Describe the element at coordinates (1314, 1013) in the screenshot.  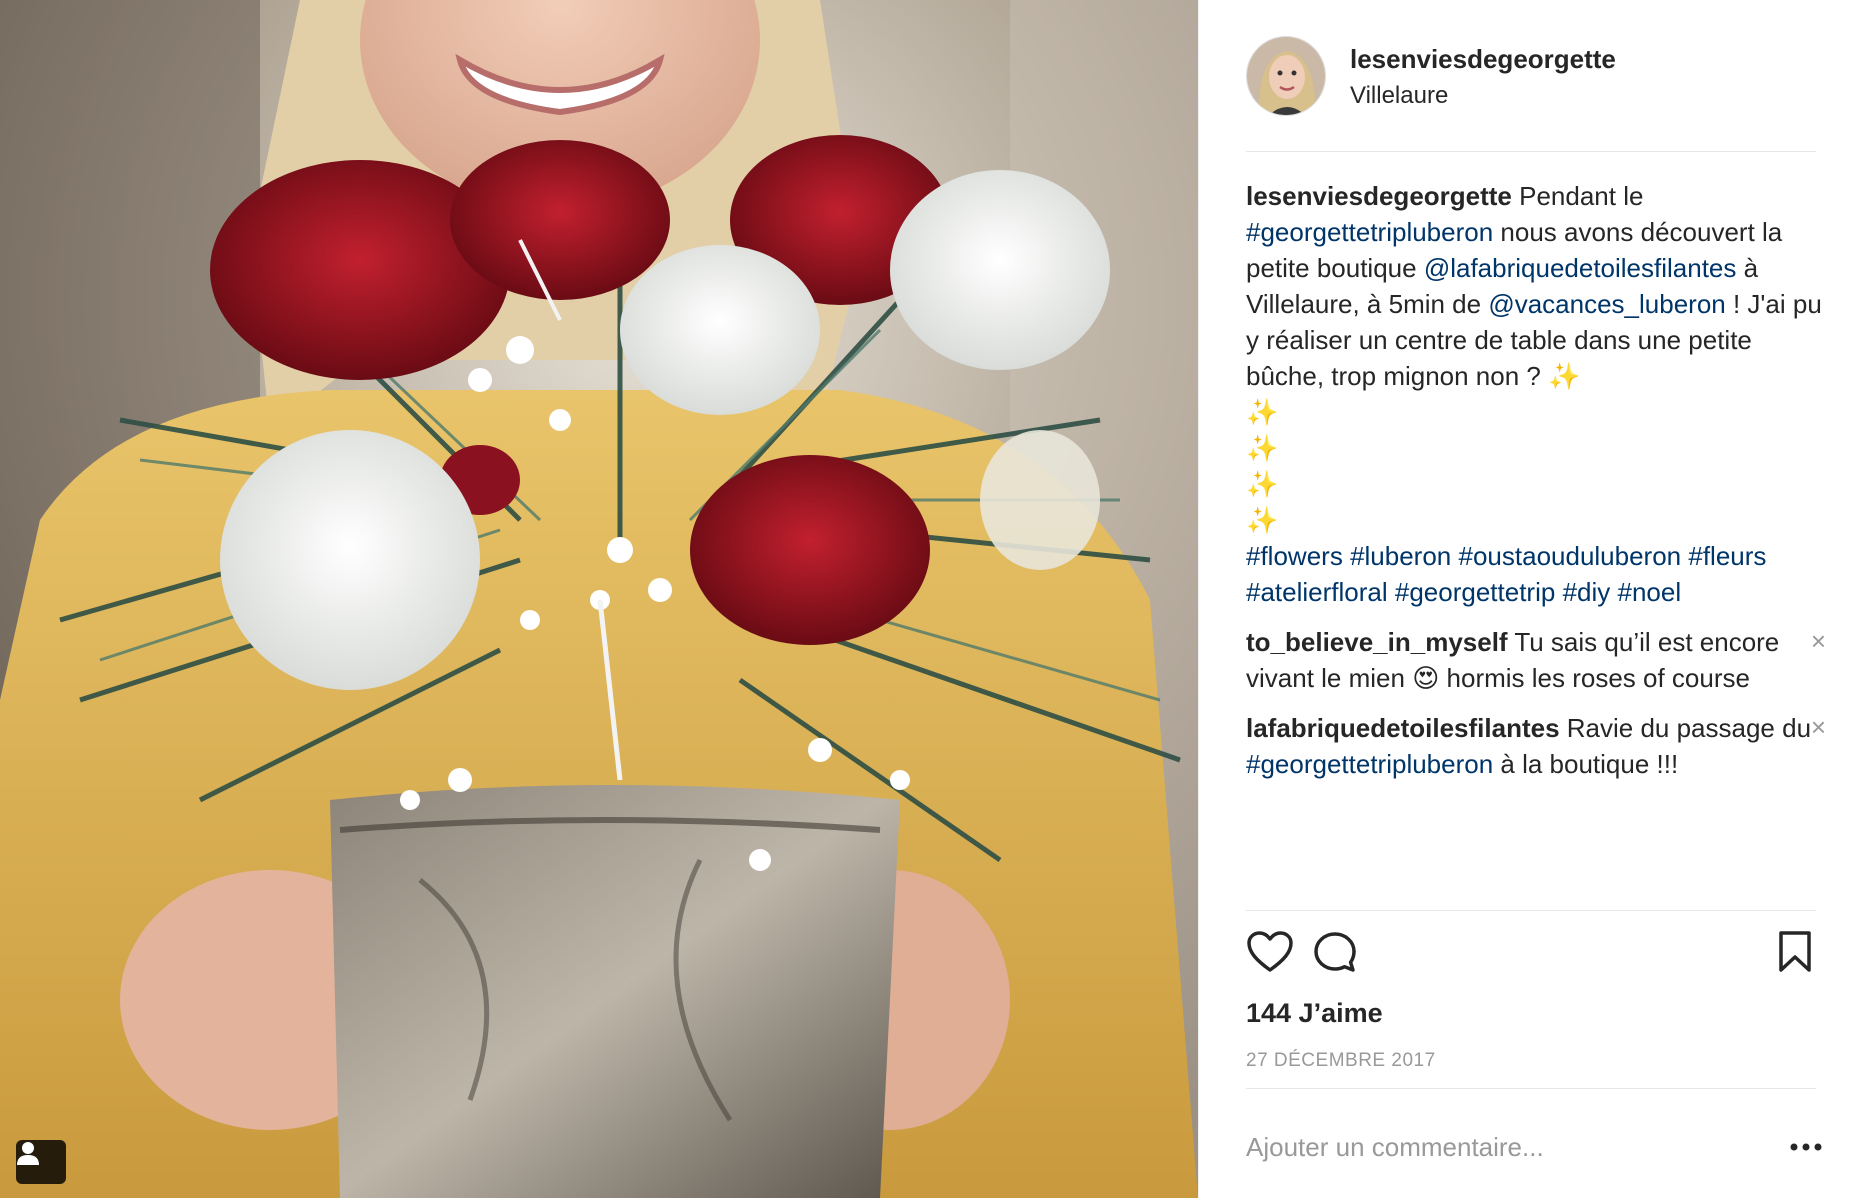
I see `like-count: 144 J’aime` at that location.